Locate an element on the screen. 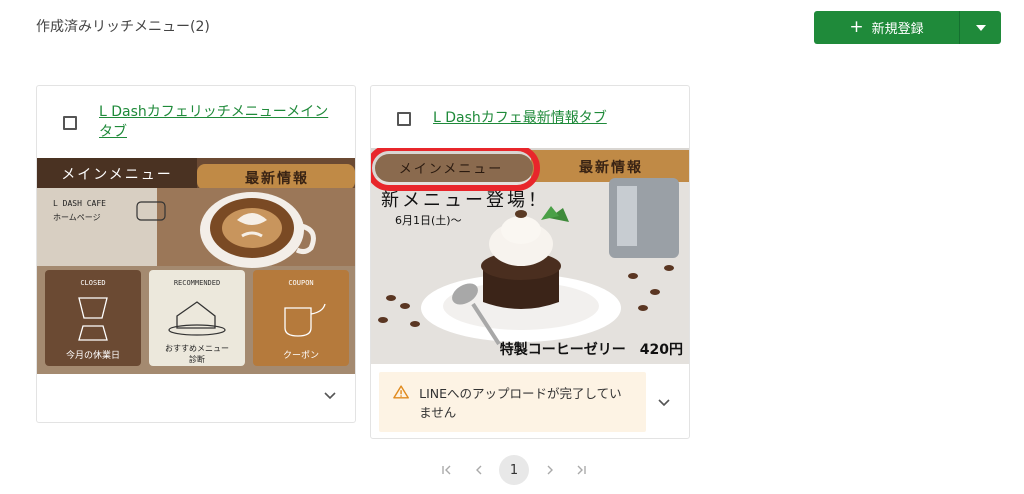 This screenshot has width=1024, height=494. headline: 新メニュー登場！ is located at coordinates (465, 200).